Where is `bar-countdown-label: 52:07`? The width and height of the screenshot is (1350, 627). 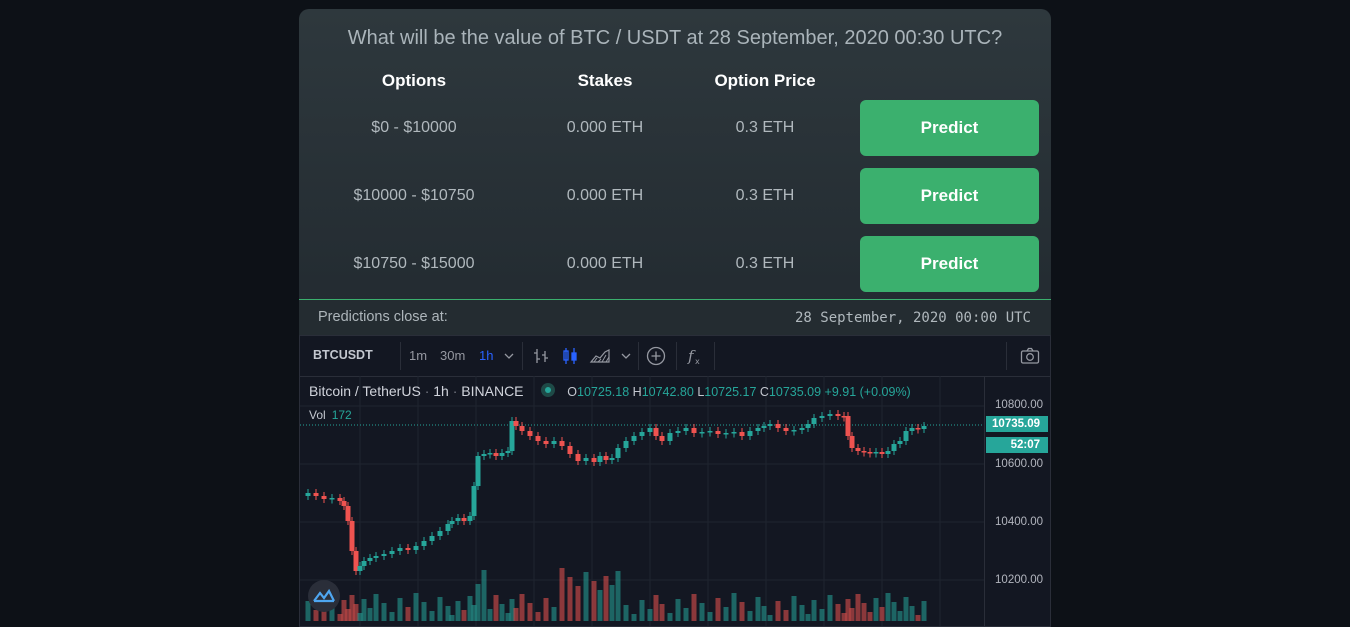 bar-countdown-label: 52:07 is located at coordinates (1017, 445).